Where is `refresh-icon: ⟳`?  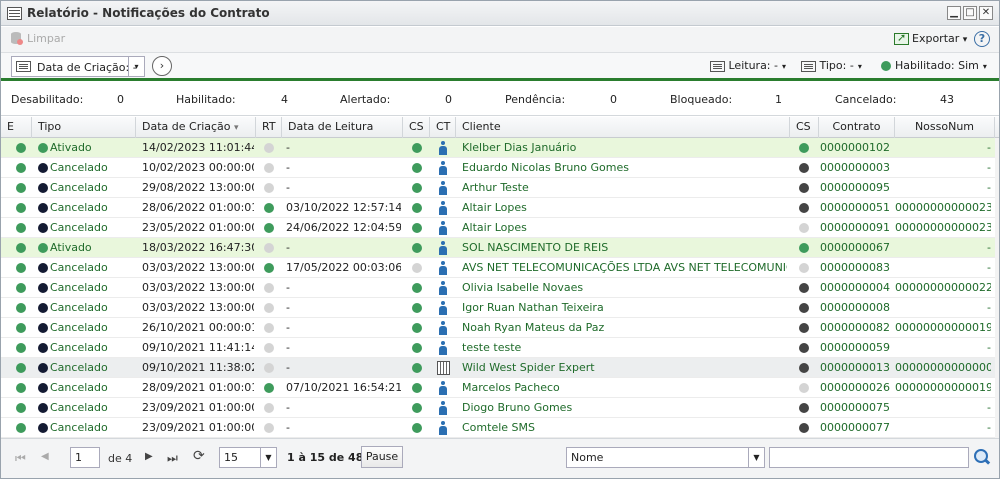 refresh-icon: ⟳ is located at coordinates (199, 456).